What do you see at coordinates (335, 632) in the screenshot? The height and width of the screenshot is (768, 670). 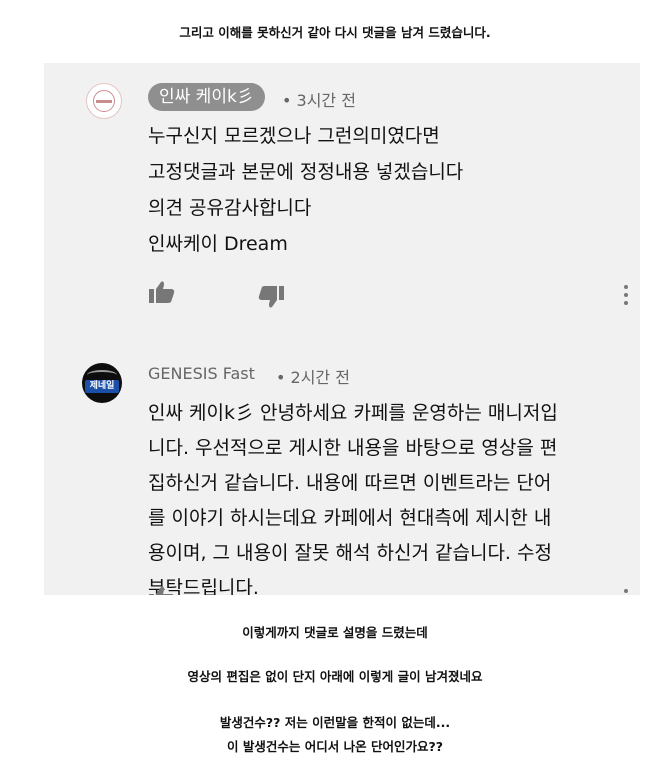 I see `caption-bottom-1: 이렇게까지 댓글로 설명을 드렸는데` at bounding box center [335, 632].